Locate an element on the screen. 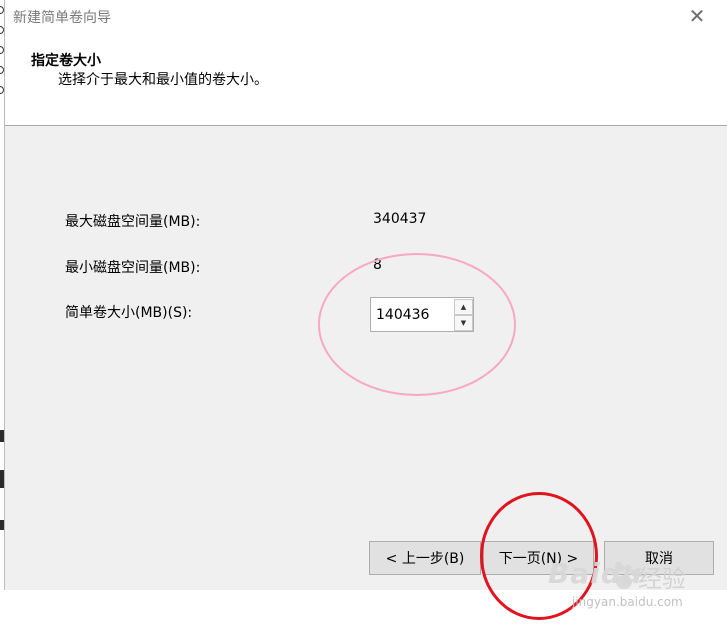 The image size is (727, 638). close-icon: ✕ is located at coordinates (697, 16).